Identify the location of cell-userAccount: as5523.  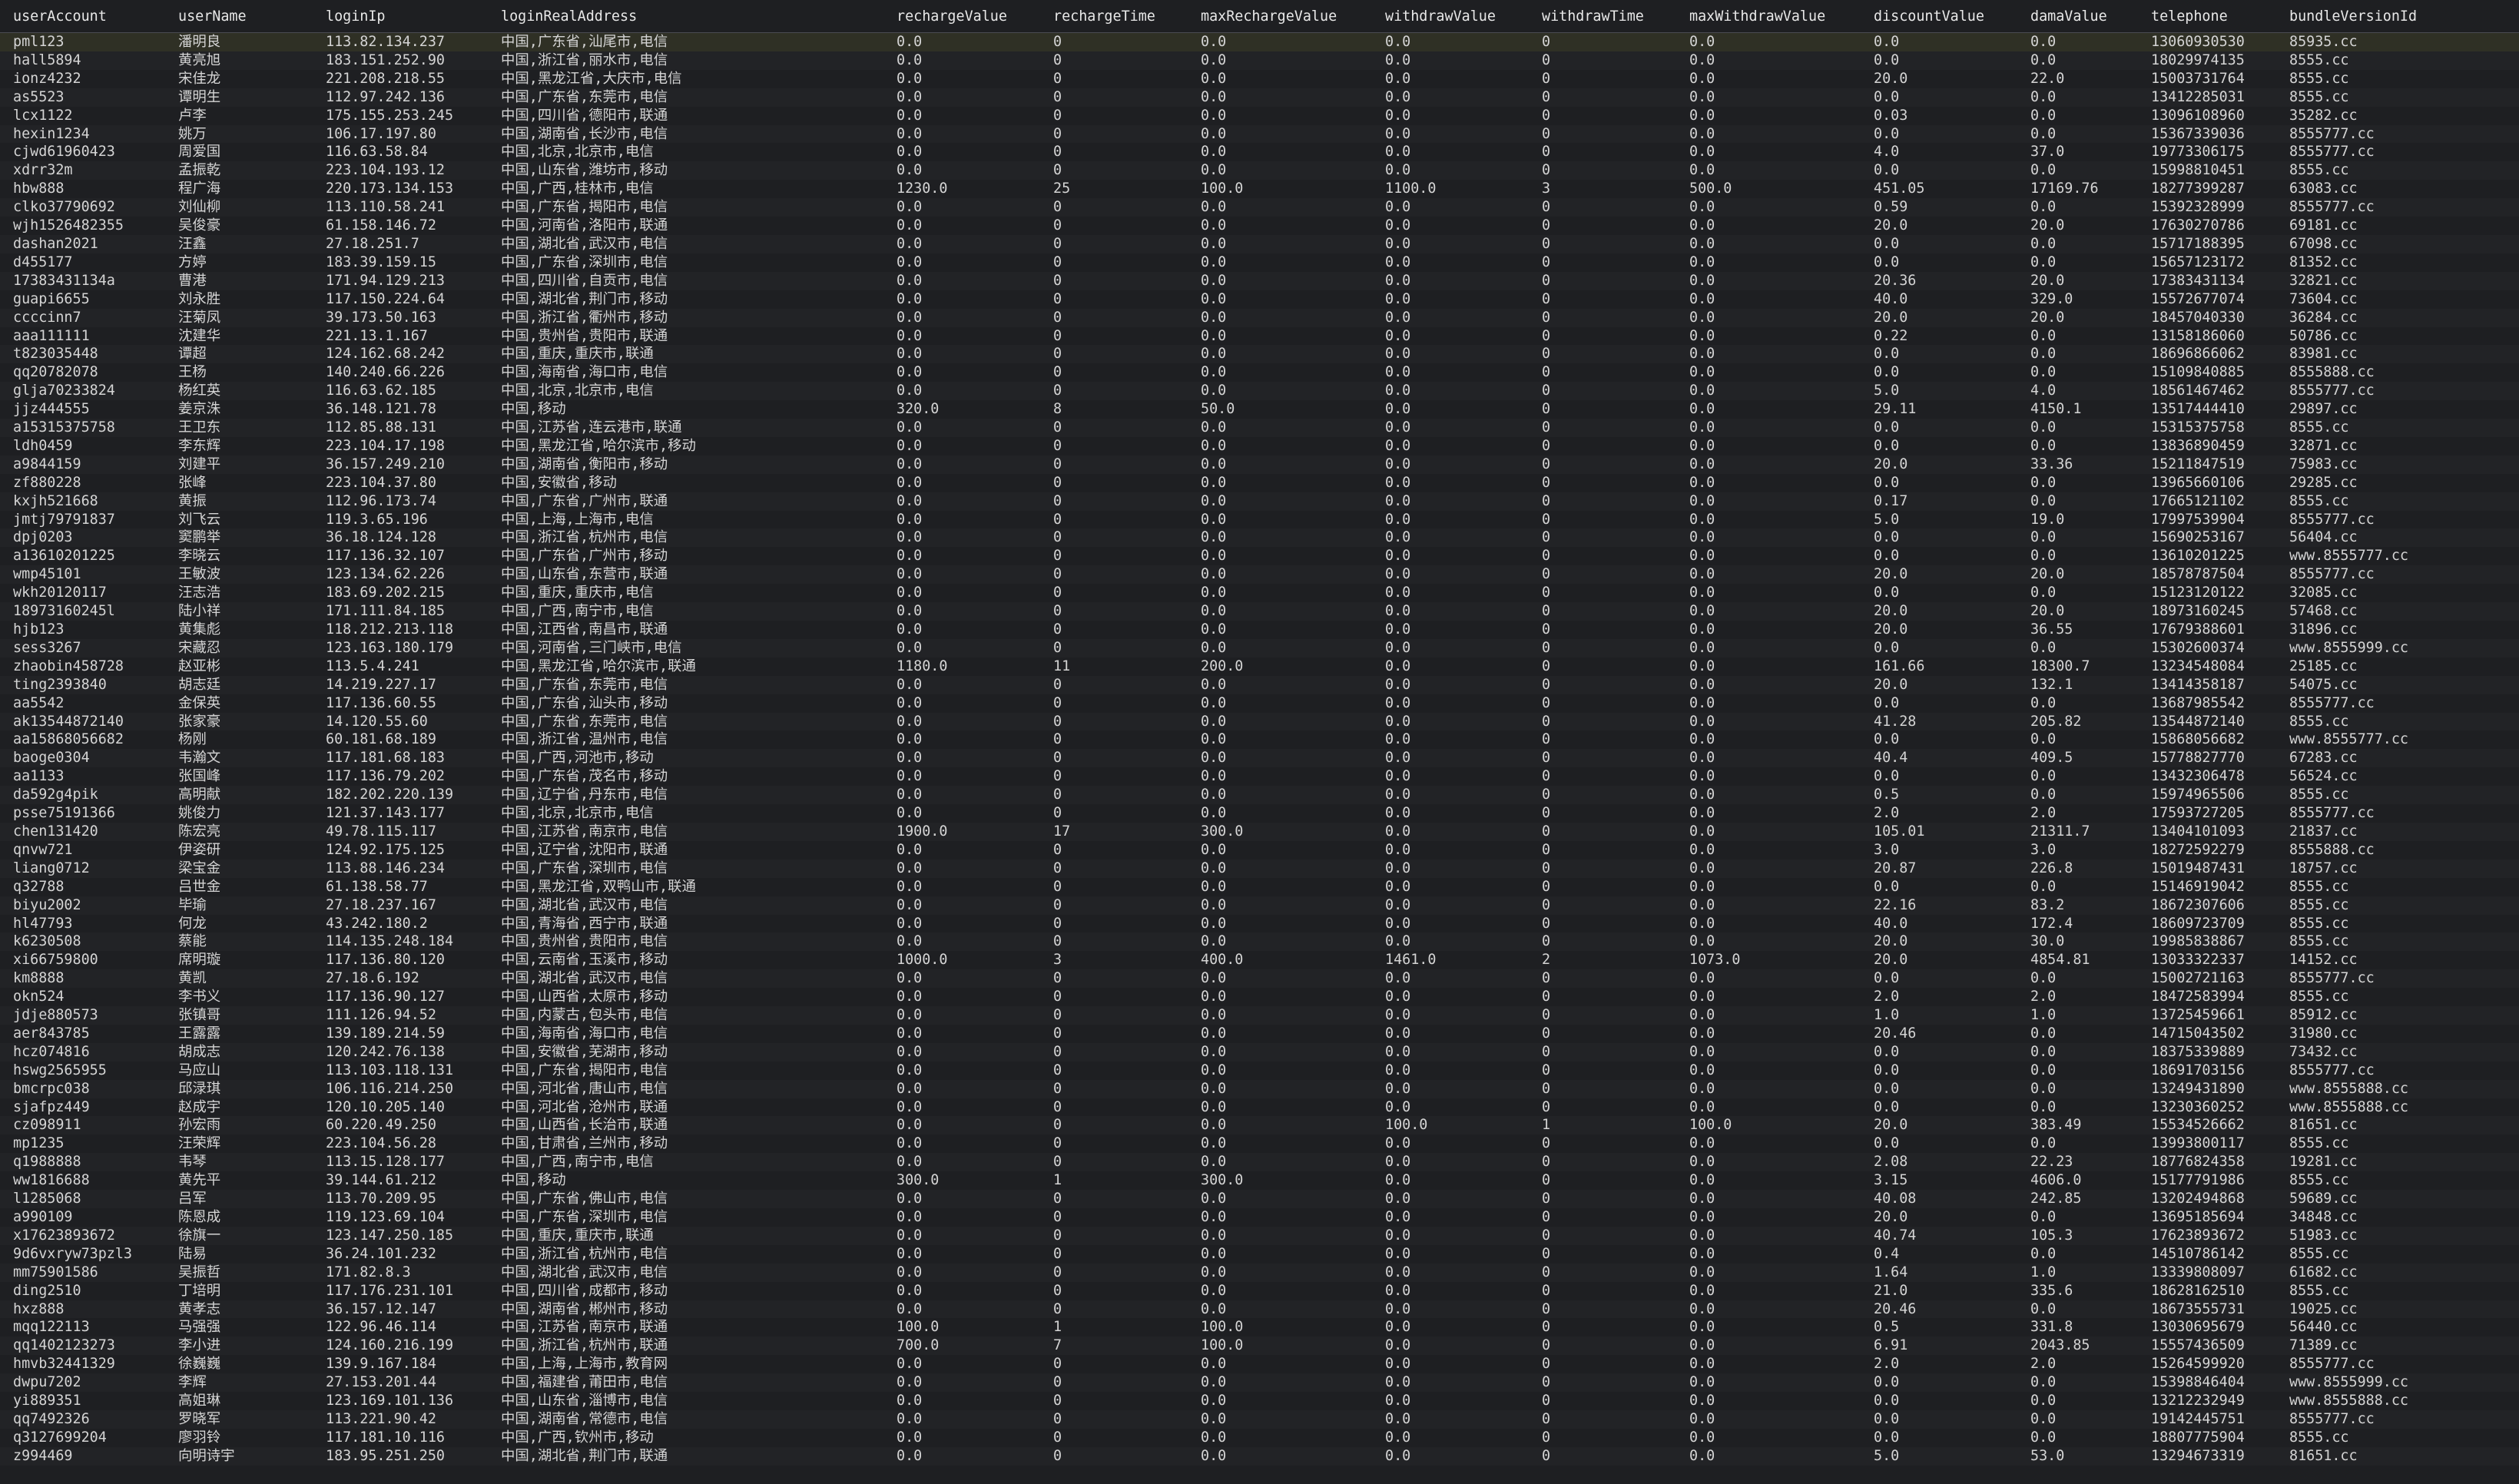
(82, 97).